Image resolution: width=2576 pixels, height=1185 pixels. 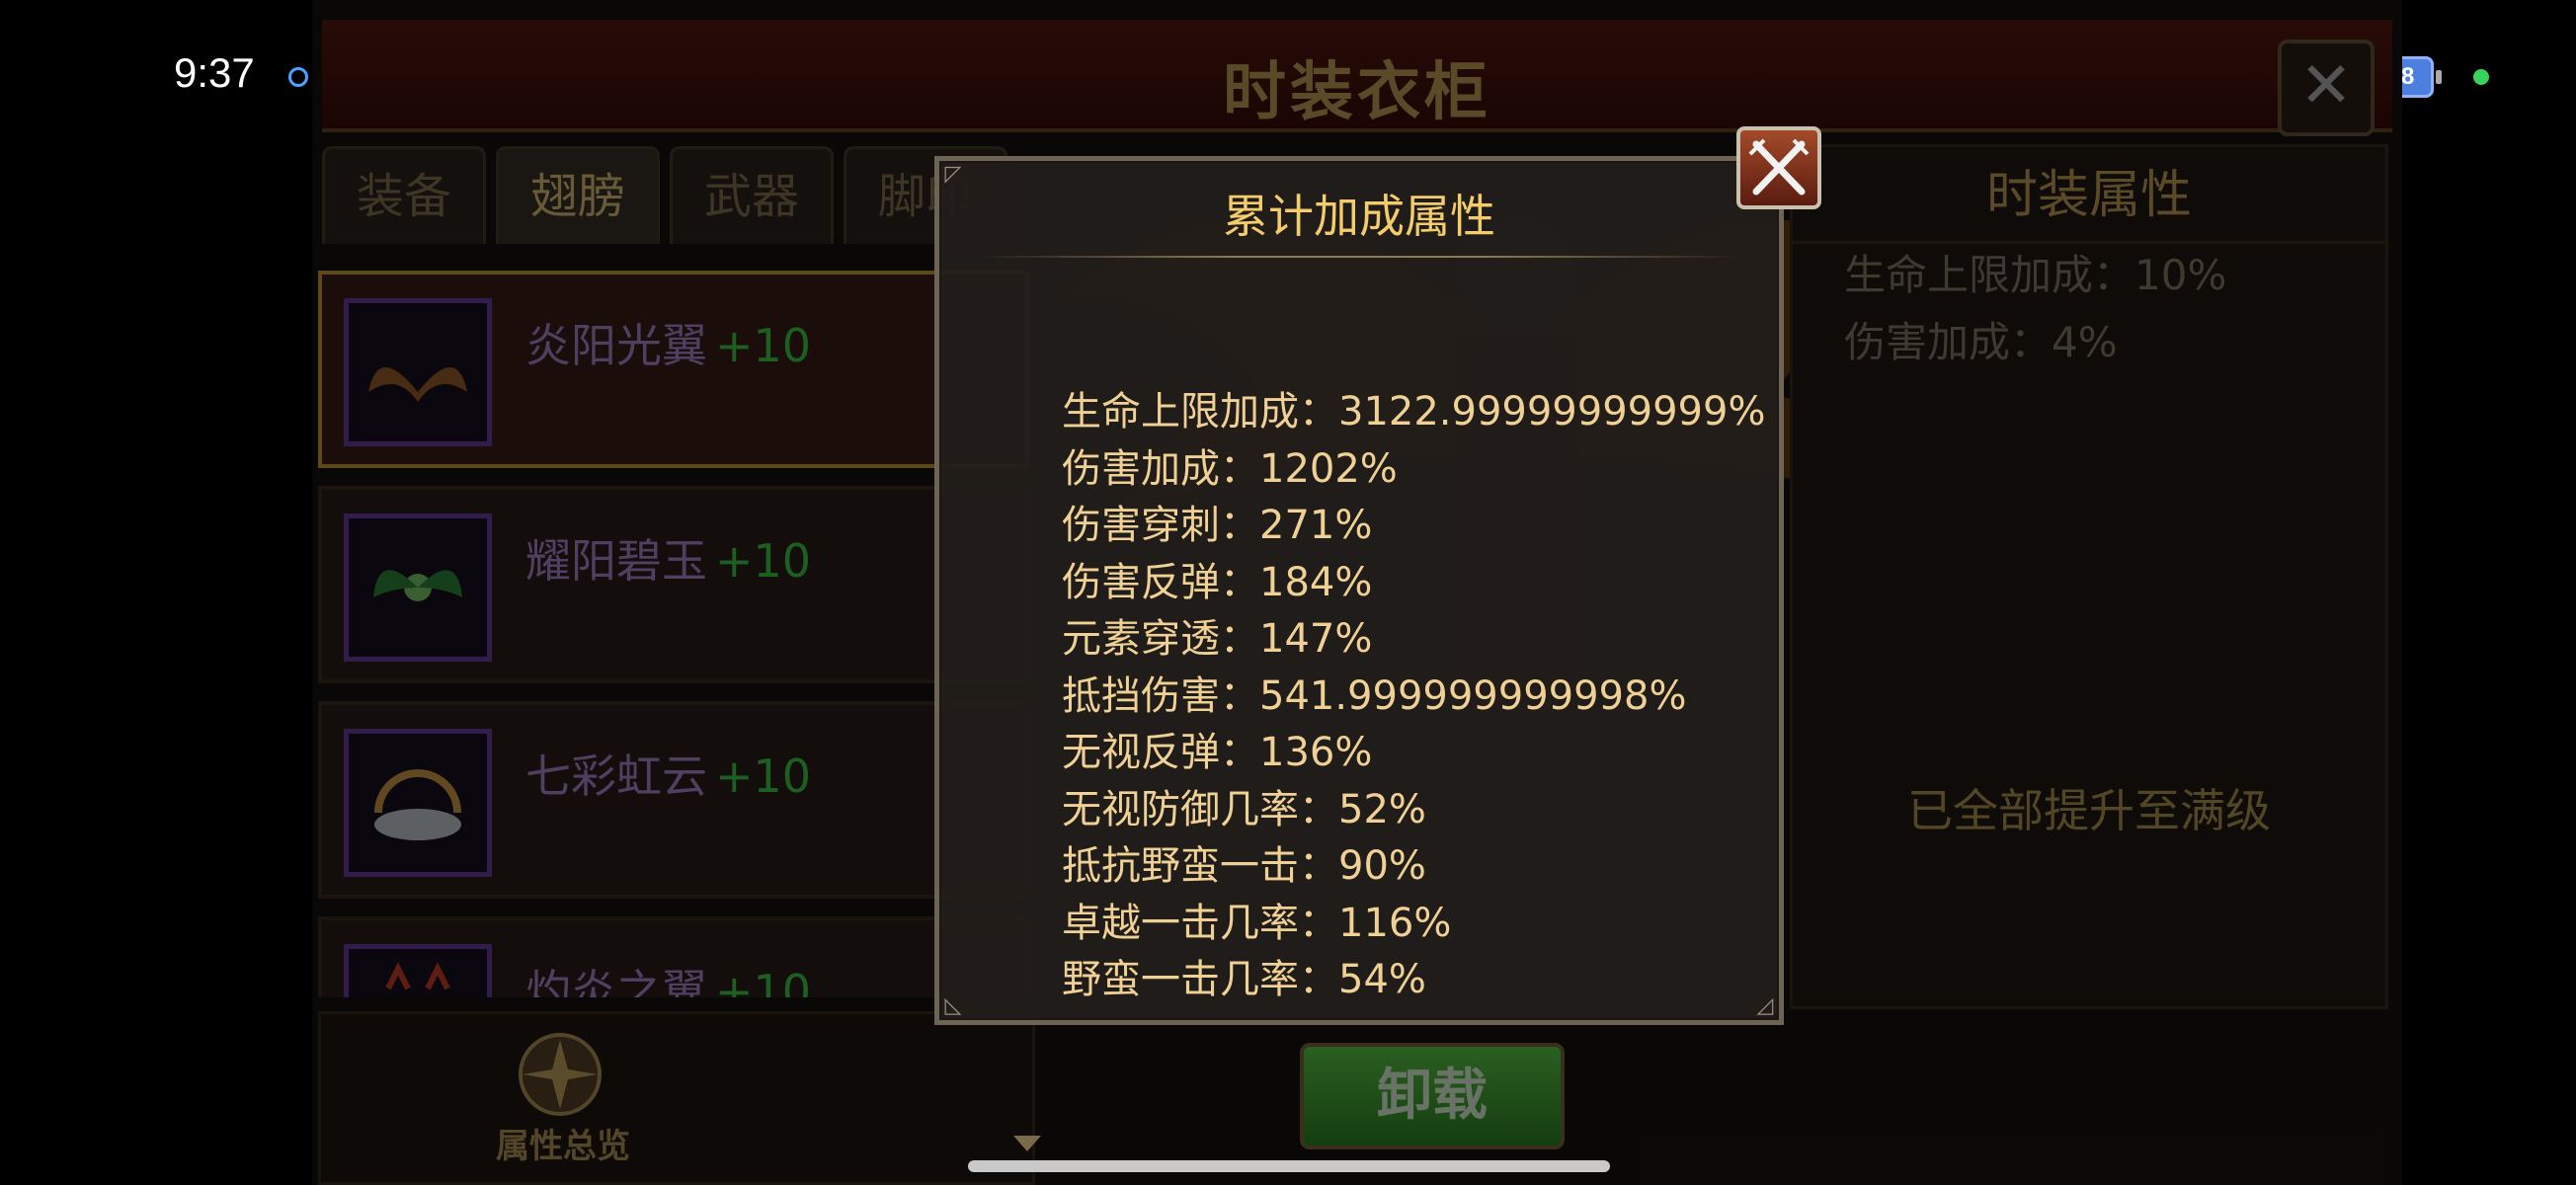 What do you see at coordinates (2439, 77) in the screenshot?
I see `battery-tip` at bounding box center [2439, 77].